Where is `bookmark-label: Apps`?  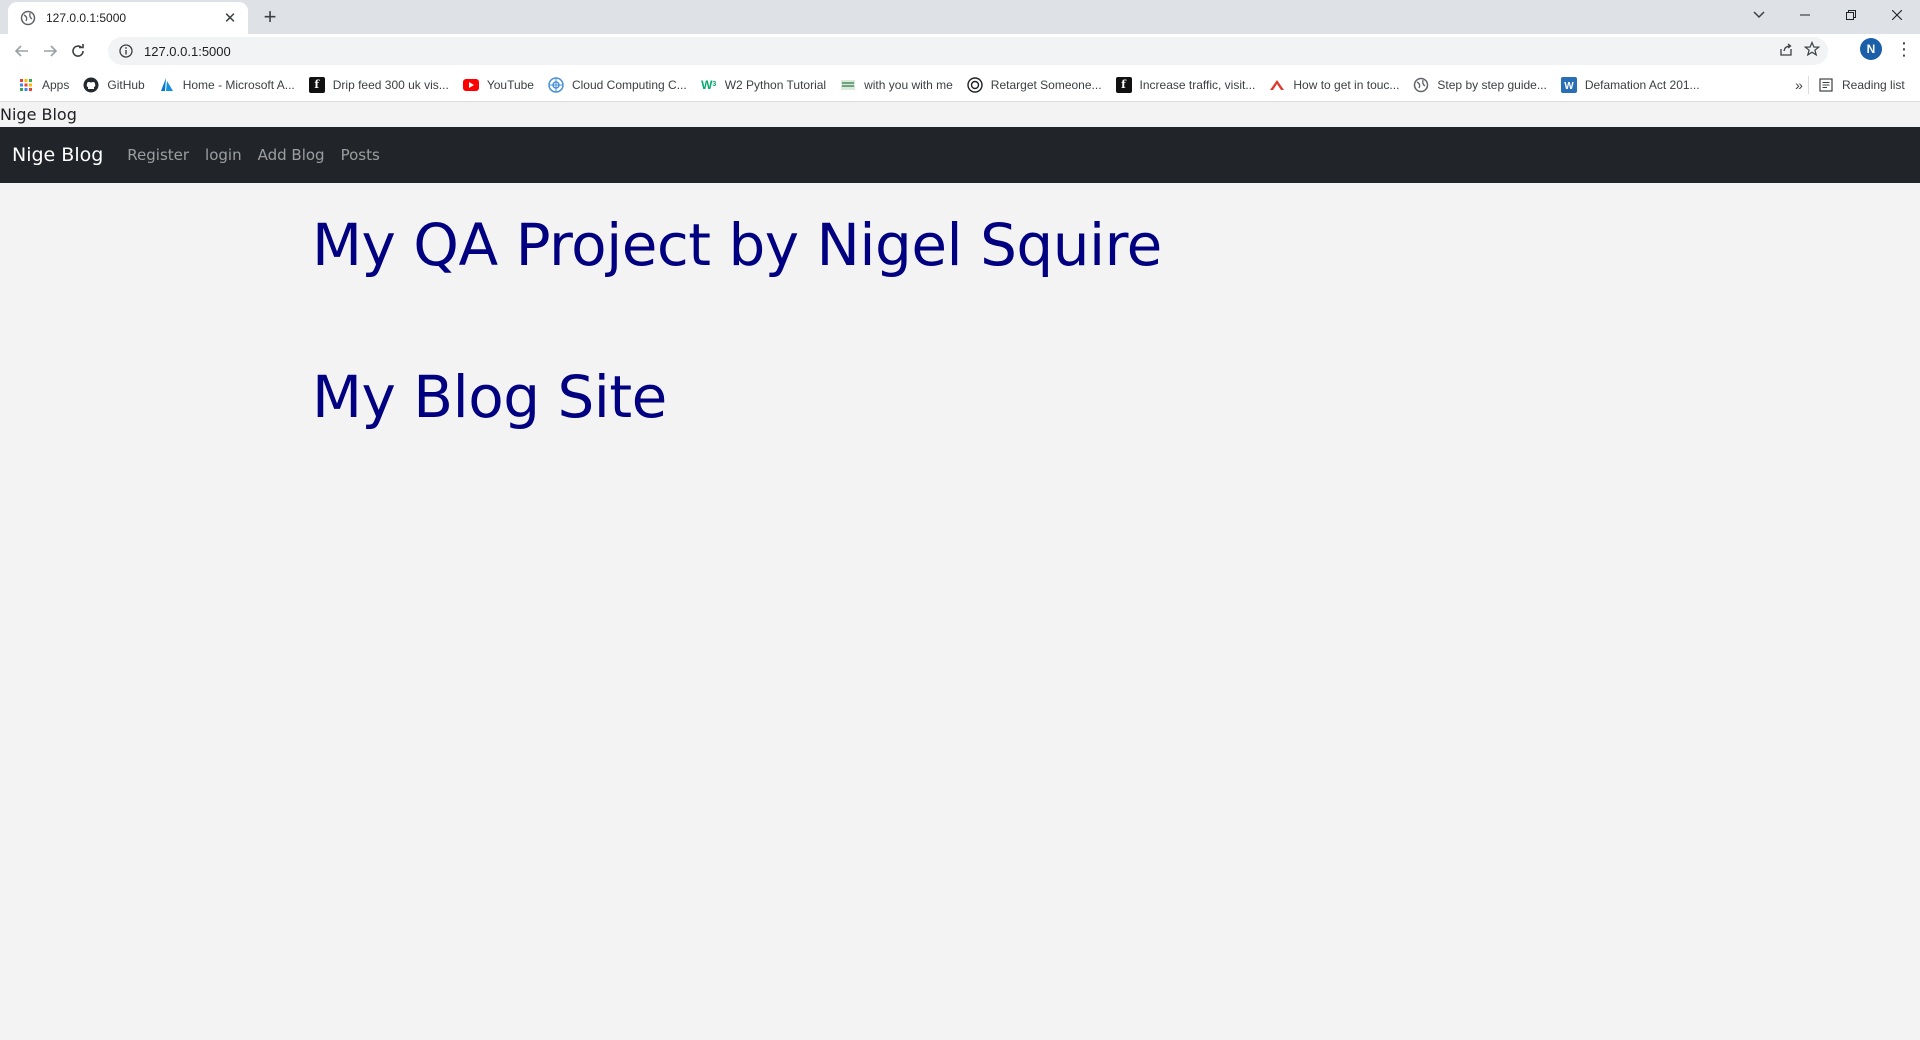 bookmark-label: Apps is located at coordinates (56, 84).